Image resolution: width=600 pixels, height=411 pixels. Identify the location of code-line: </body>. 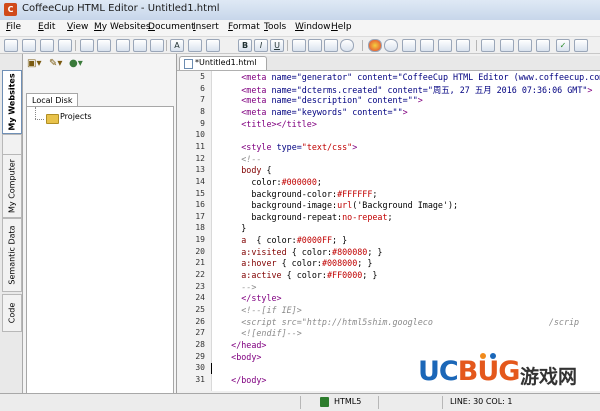
(238, 380).